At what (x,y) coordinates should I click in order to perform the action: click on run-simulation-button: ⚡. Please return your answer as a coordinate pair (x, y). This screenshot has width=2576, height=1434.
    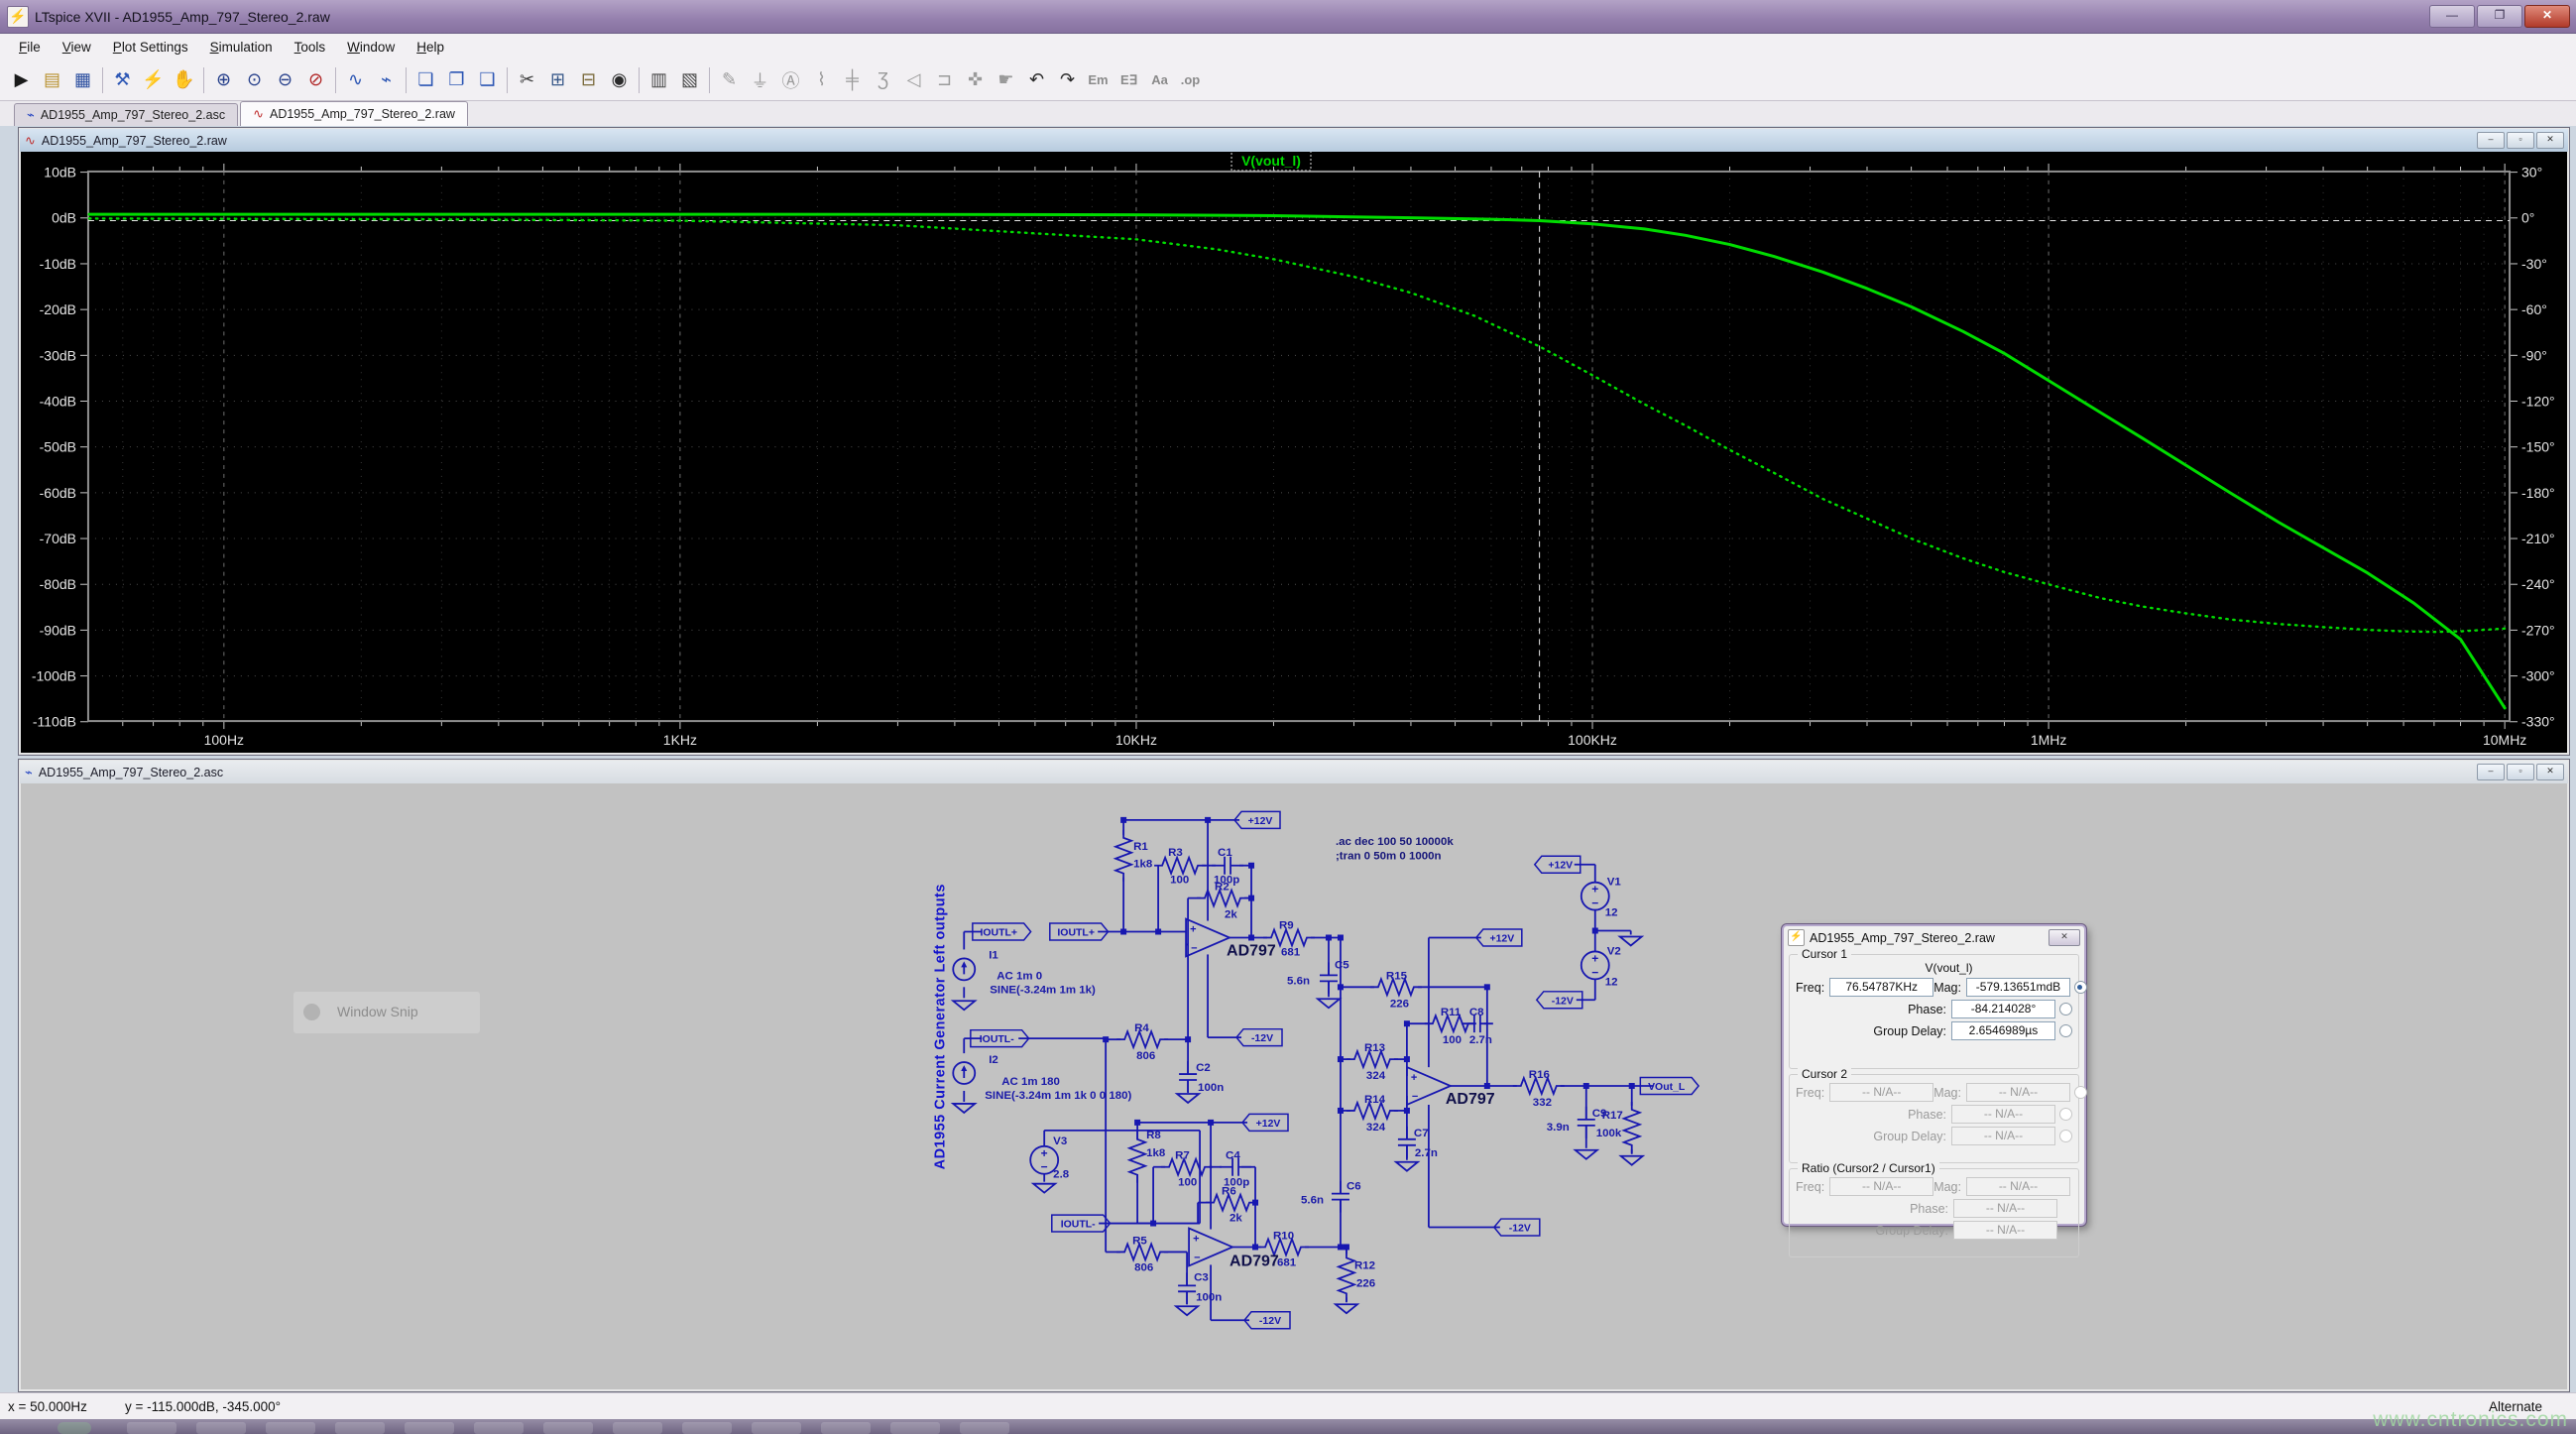
    Looking at the image, I should click on (153, 79).